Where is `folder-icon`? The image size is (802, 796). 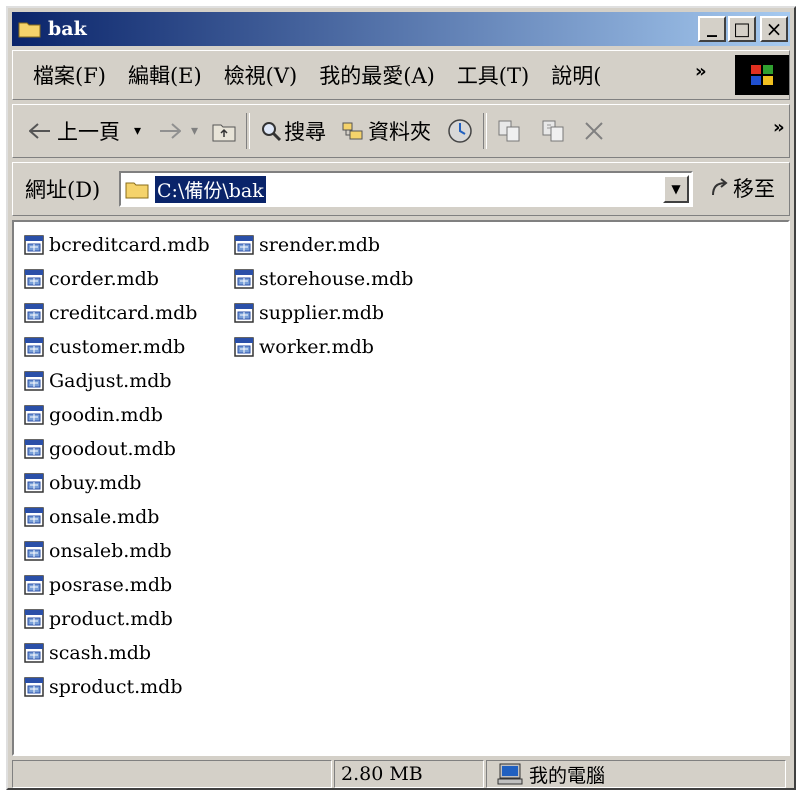 folder-icon is located at coordinates (29, 30).